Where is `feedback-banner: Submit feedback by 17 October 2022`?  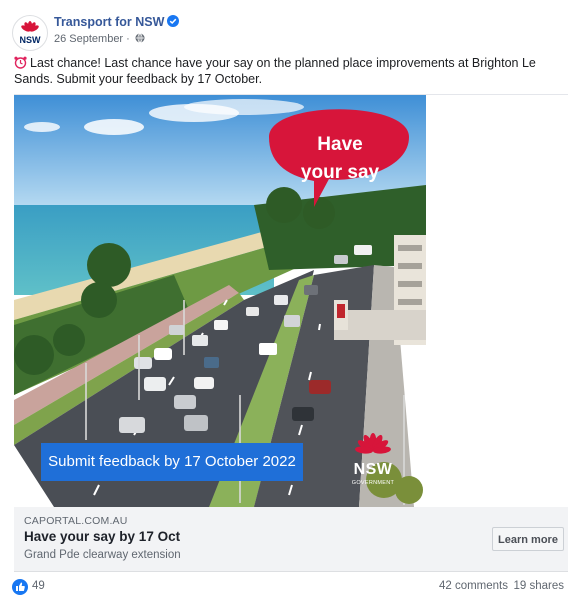 feedback-banner: Submit feedback by 17 October 2022 is located at coordinates (172, 462).